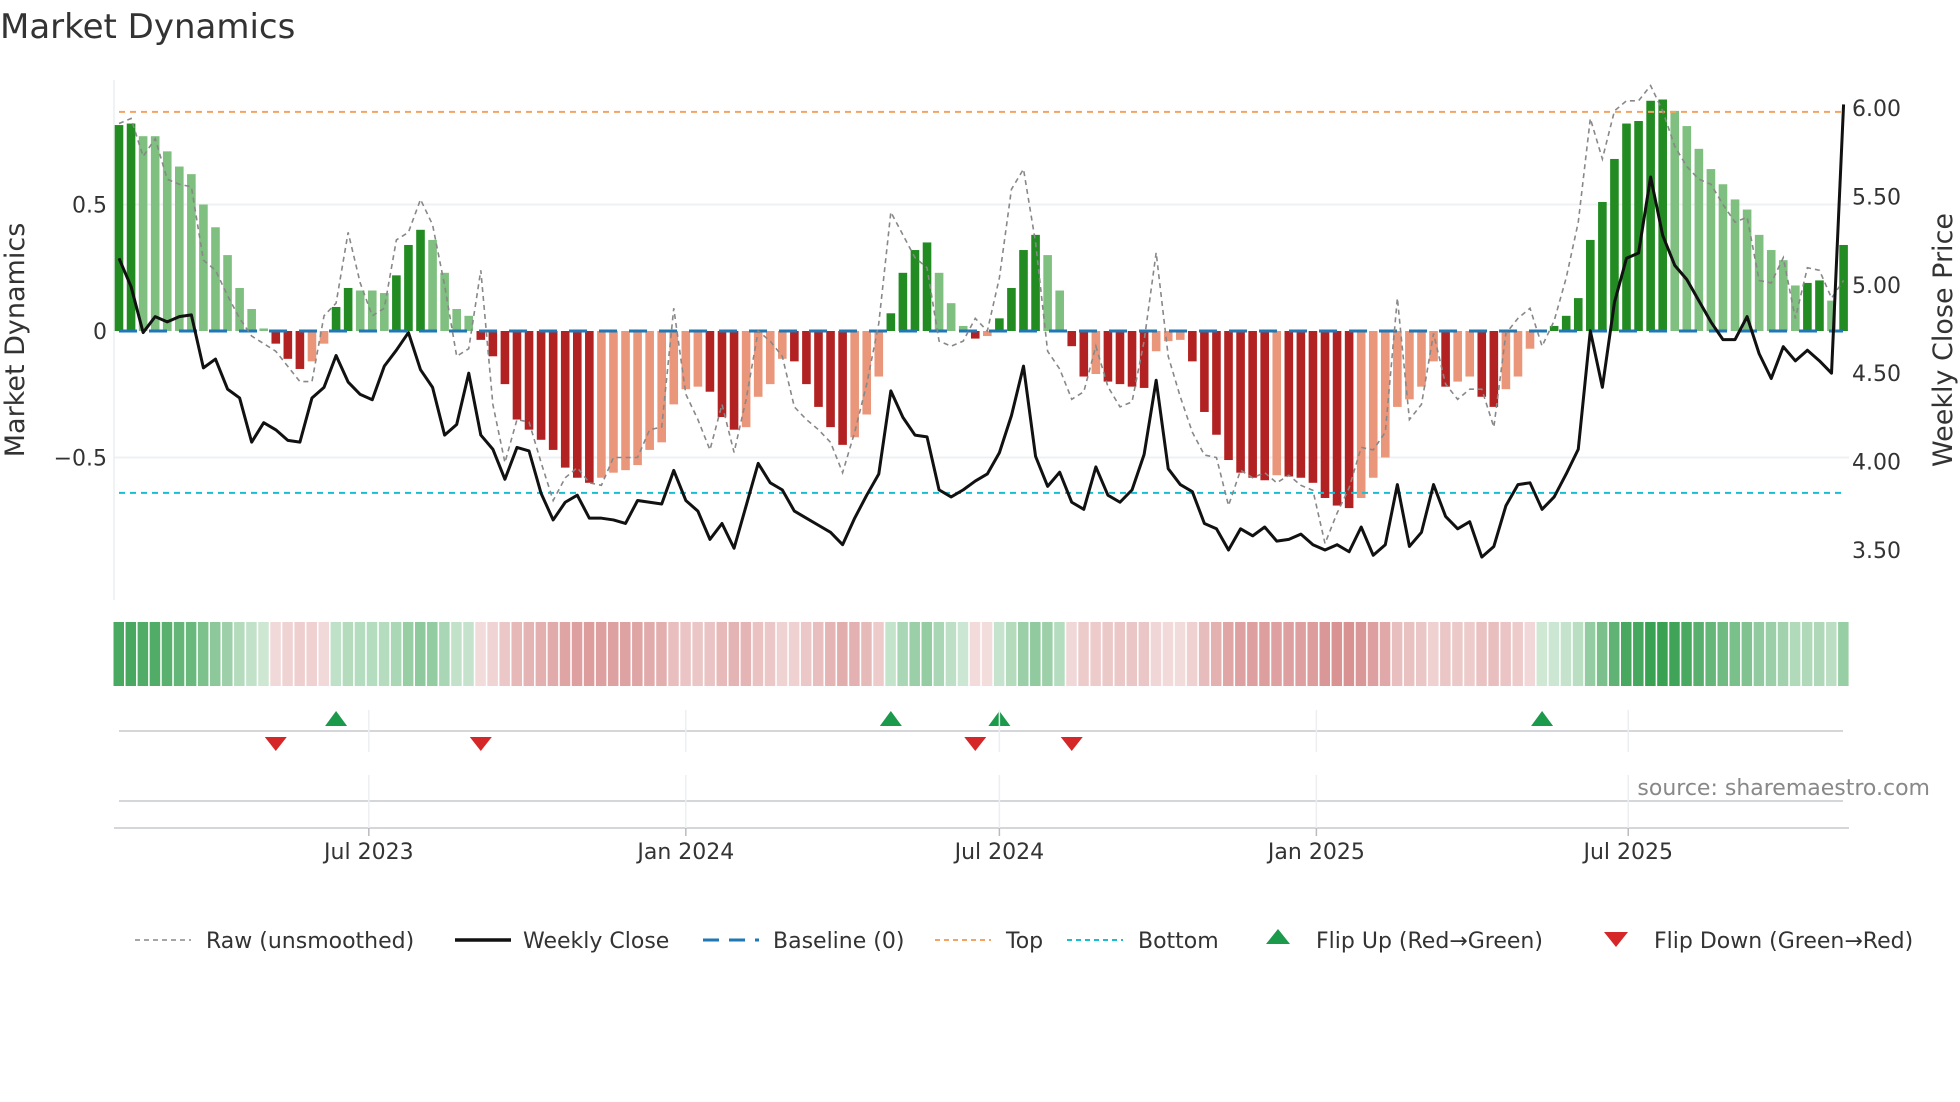  I want to click on left-axis-ticks: 0.5 0 −0.5, so click(80, 333).